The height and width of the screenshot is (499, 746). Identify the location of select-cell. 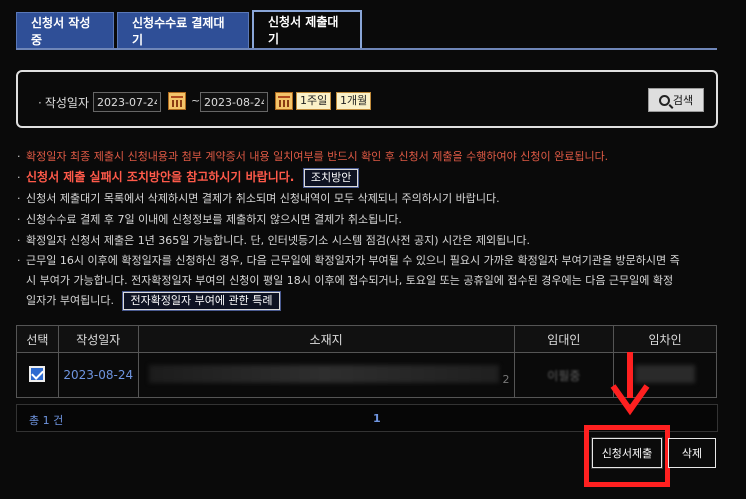
(37, 375).